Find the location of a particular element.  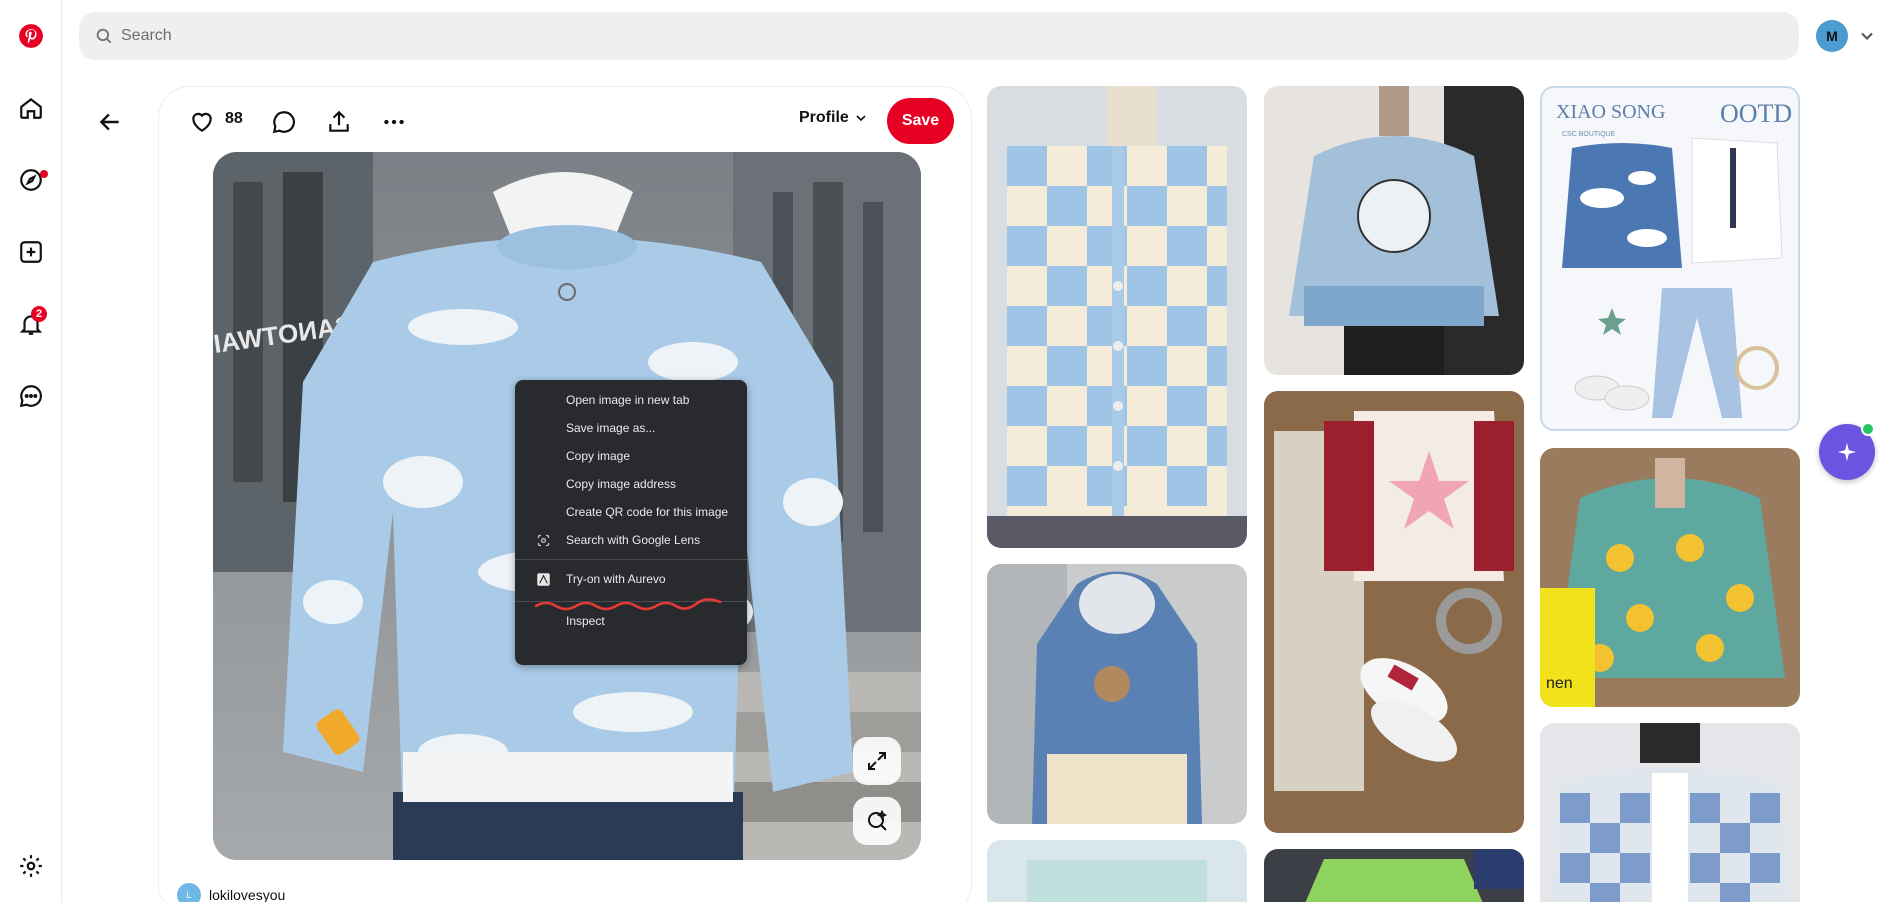

save-button: Save is located at coordinates (920, 121).